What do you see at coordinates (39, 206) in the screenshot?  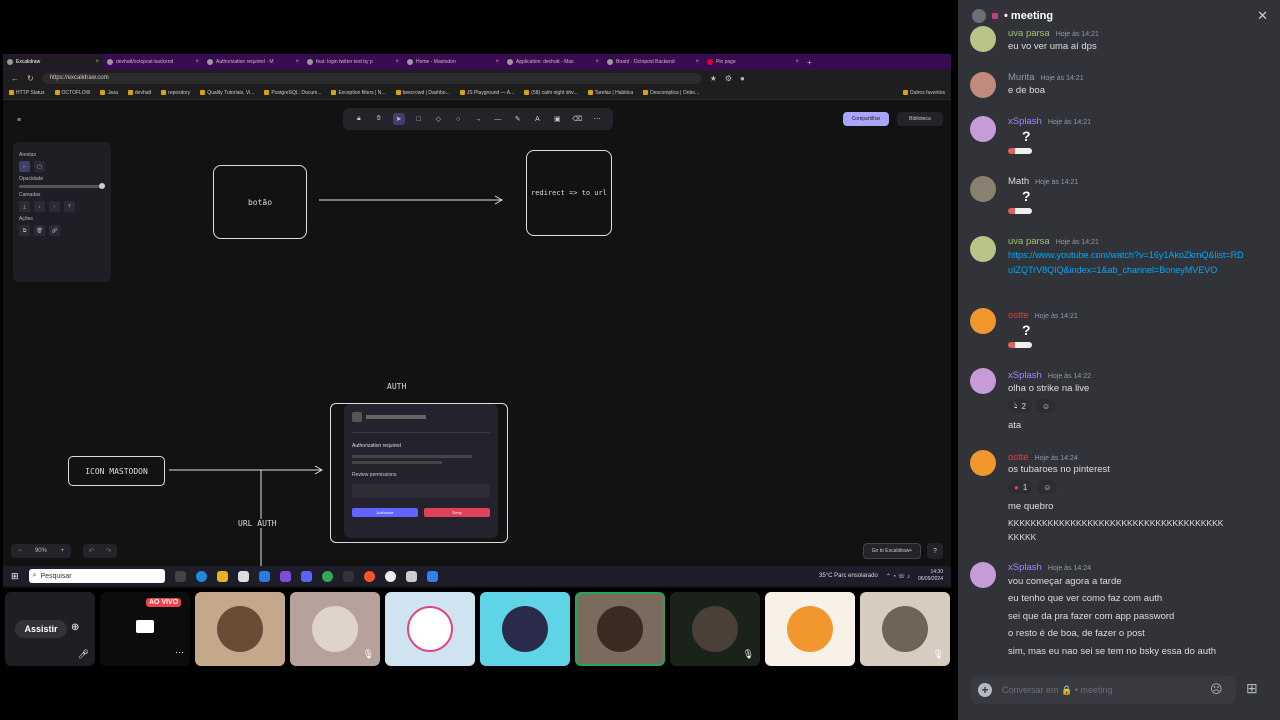 I see `send-backward-icon: ↓` at bounding box center [39, 206].